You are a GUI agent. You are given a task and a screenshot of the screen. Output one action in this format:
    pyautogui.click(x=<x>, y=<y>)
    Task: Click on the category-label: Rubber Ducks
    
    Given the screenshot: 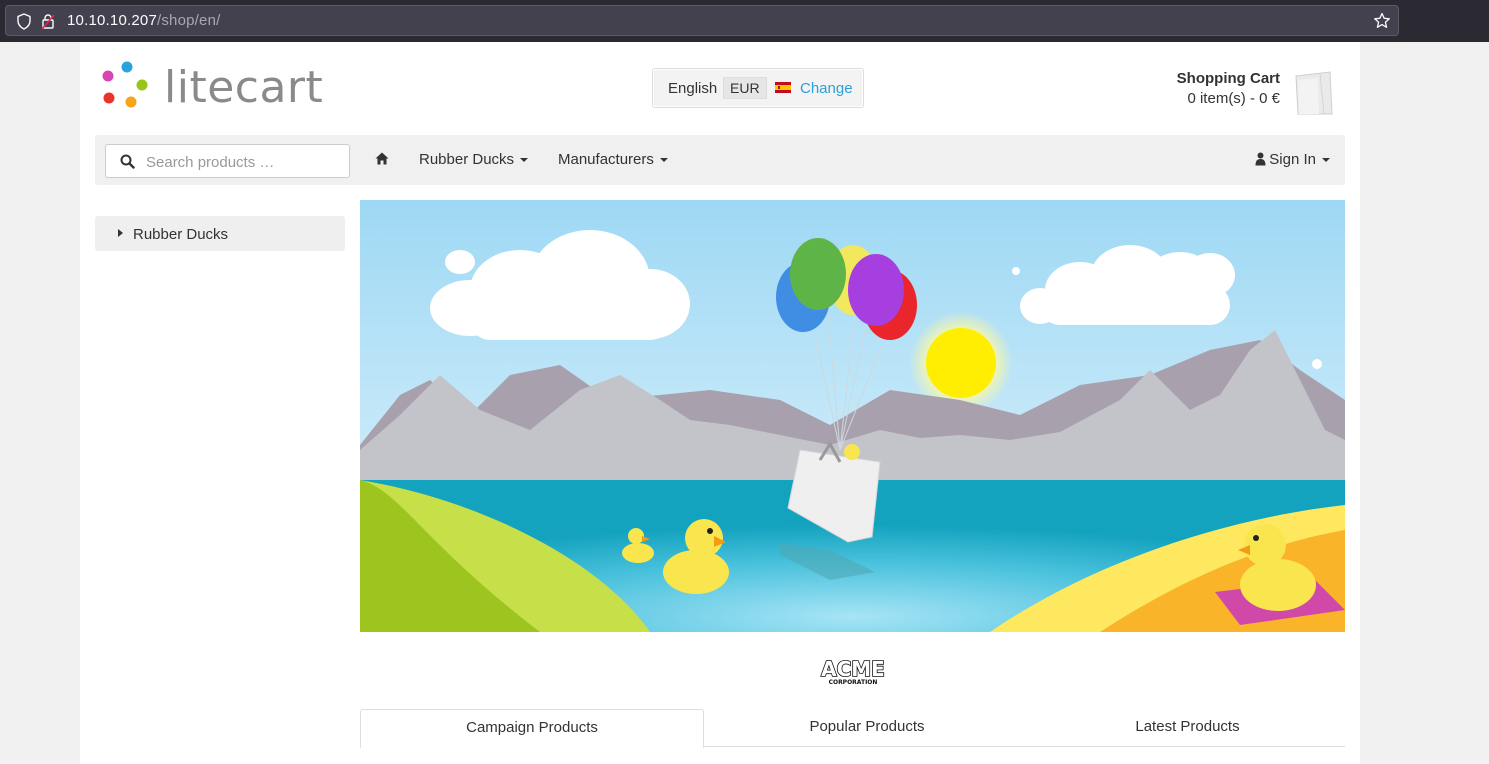 What is the action you would take?
    pyautogui.click(x=181, y=234)
    